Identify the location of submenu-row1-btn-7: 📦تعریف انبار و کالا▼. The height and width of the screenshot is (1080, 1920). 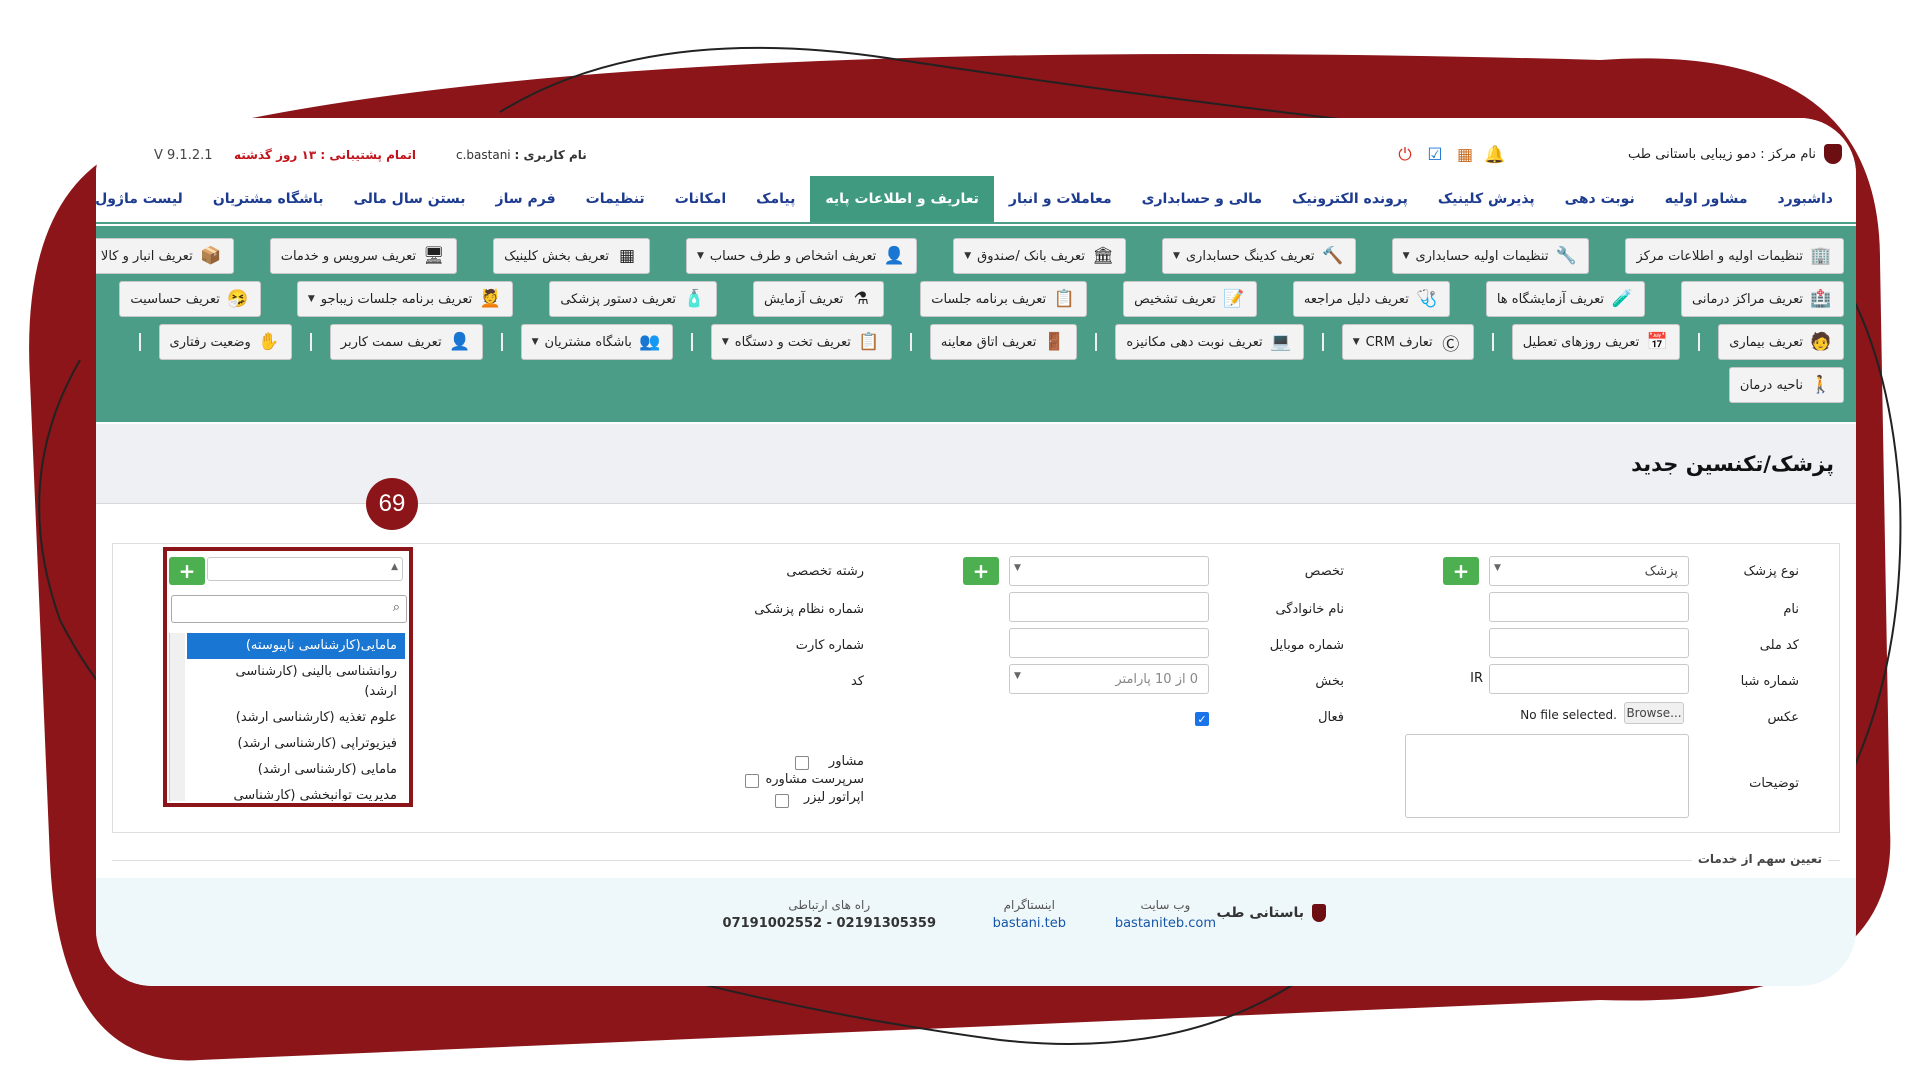
(165, 256).